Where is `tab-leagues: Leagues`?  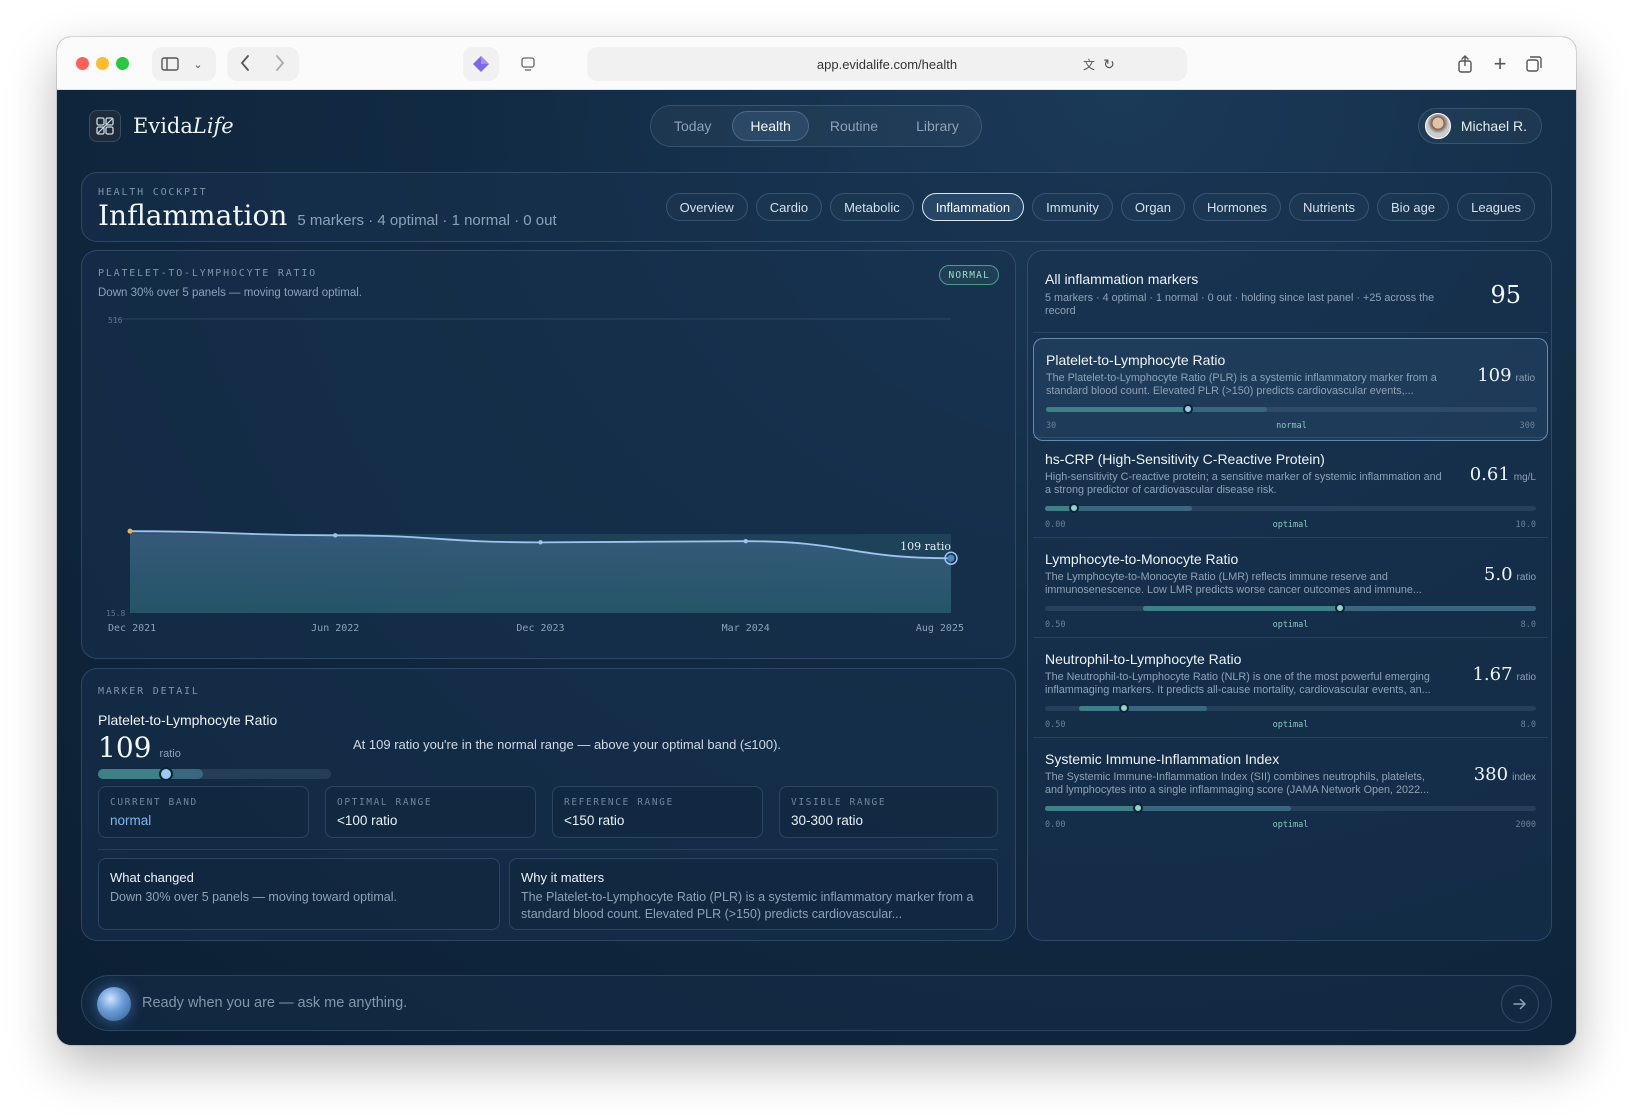 tab-leagues: Leagues is located at coordinates (1496, 207).